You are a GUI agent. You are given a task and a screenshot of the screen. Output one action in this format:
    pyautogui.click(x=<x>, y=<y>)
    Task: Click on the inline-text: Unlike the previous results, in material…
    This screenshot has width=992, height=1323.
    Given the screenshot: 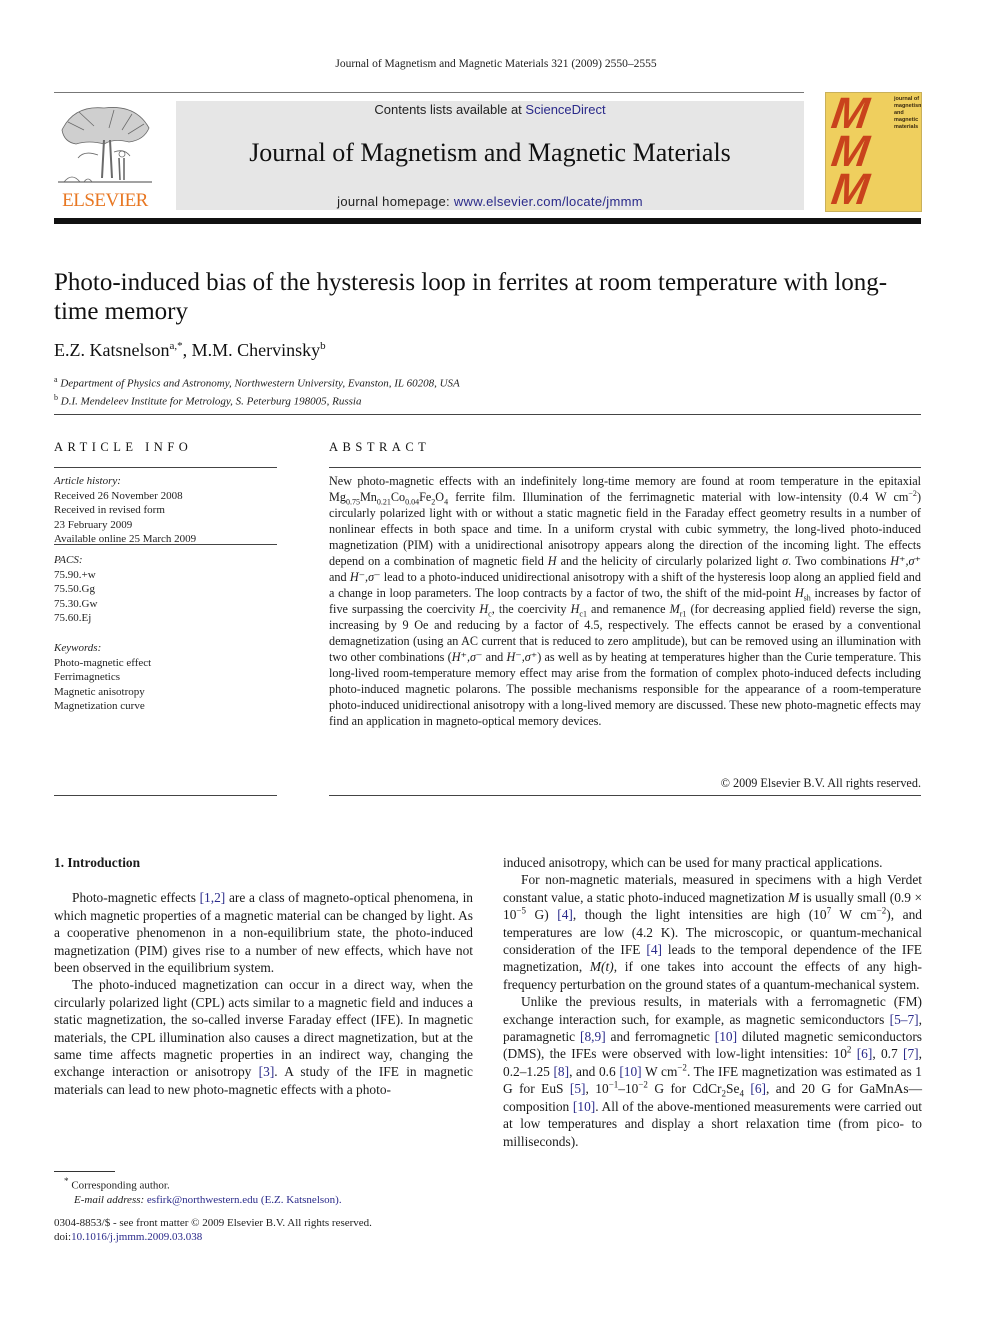 What is the action you would take?
    pyautogui.click(x=712, y=1010)
    